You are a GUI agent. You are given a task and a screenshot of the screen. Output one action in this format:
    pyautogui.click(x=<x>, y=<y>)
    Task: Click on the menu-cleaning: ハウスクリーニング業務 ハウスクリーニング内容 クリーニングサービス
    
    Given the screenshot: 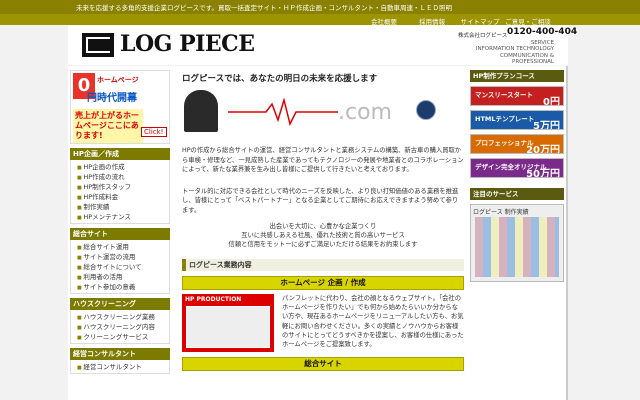 What is the action you would take?
    pyautogui.click(x=120, y=327)
    